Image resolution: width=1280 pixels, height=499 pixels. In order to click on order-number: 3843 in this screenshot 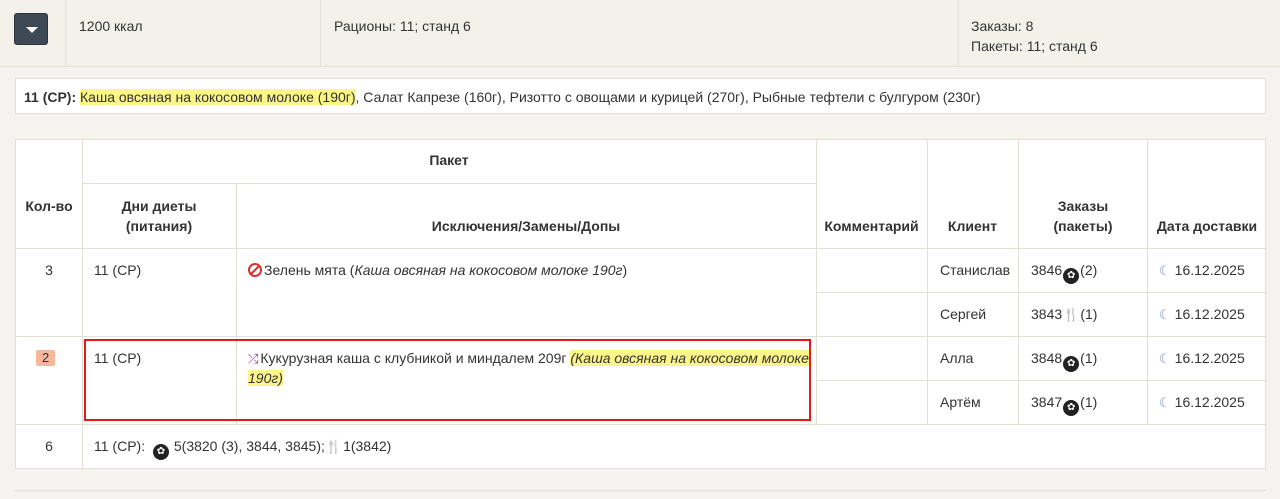, I will do `click(1047, 314)`.